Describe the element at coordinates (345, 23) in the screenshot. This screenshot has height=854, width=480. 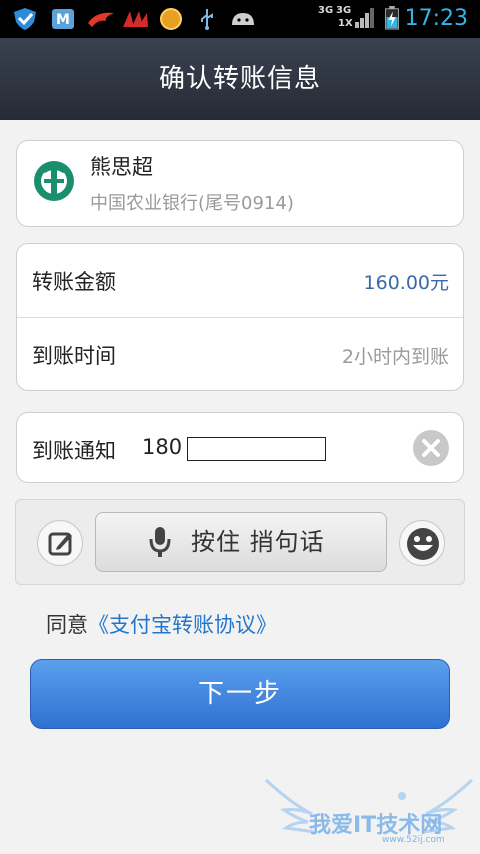
I see `network-1x-label: 1X` at that location.